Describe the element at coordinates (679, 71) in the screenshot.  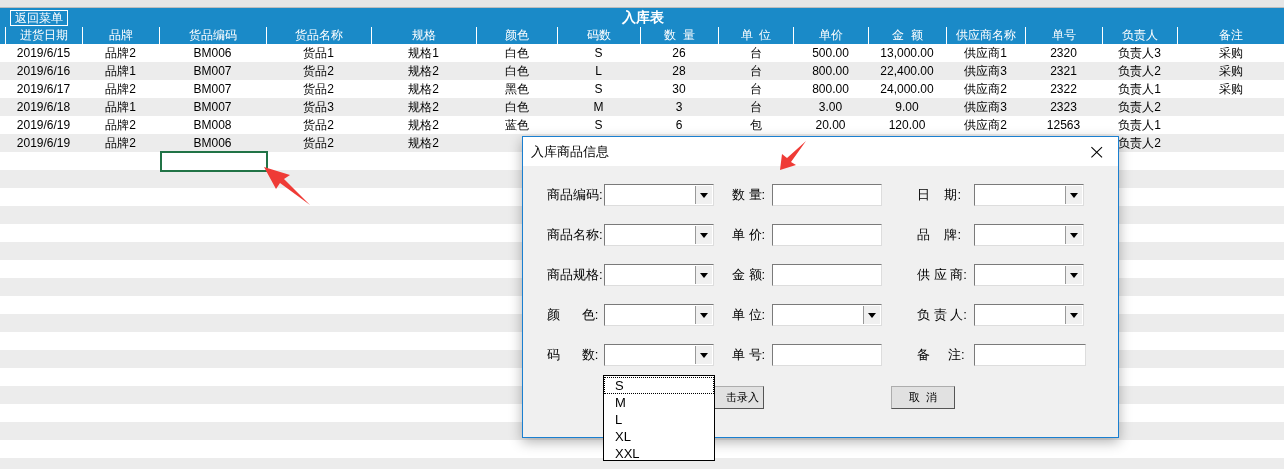
I see `table-cell: 28` at that location.